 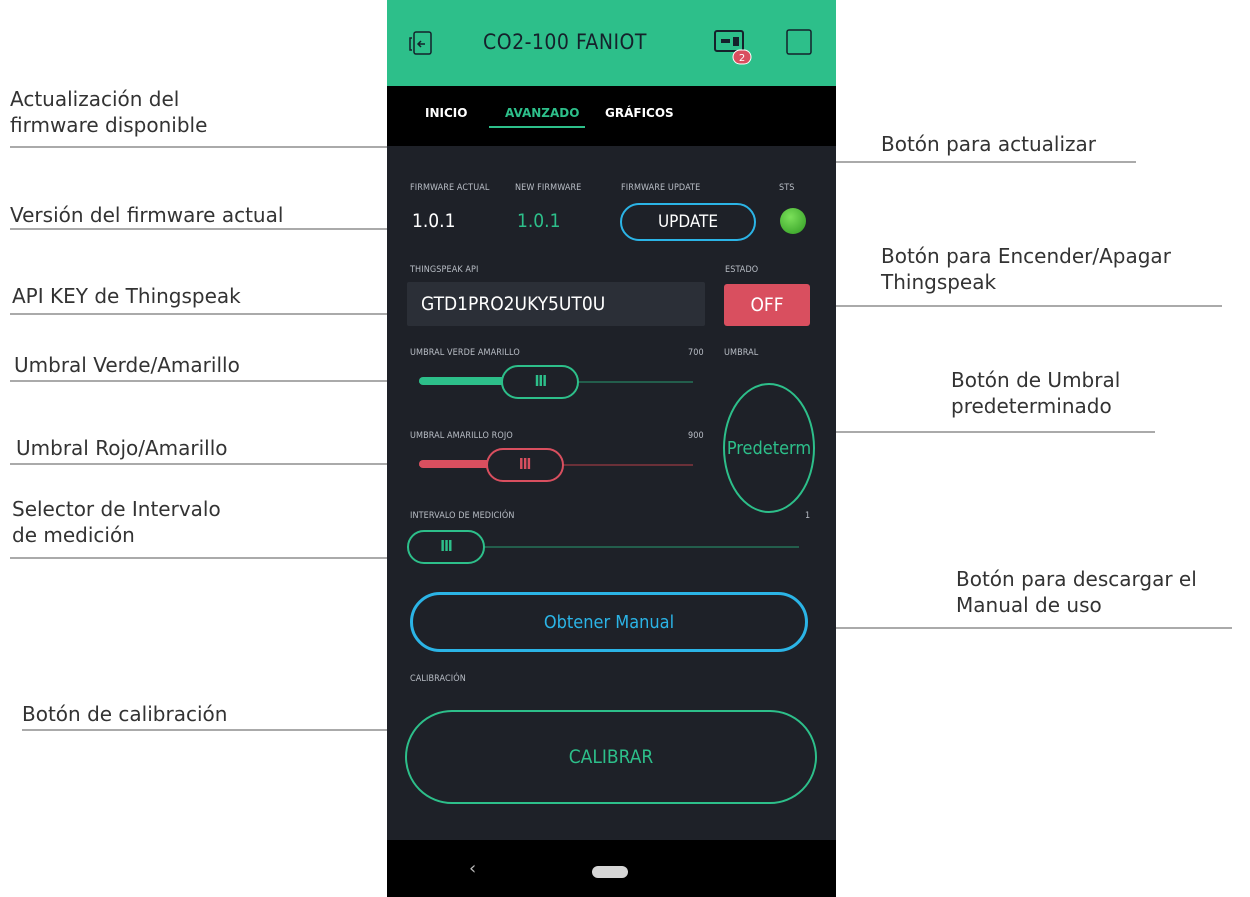 What do you see at coordinates (661, 188) in the screenshot?
I see `firmware-update-label: FIRMWARE UPDATE` at bounding box center [661, 188].